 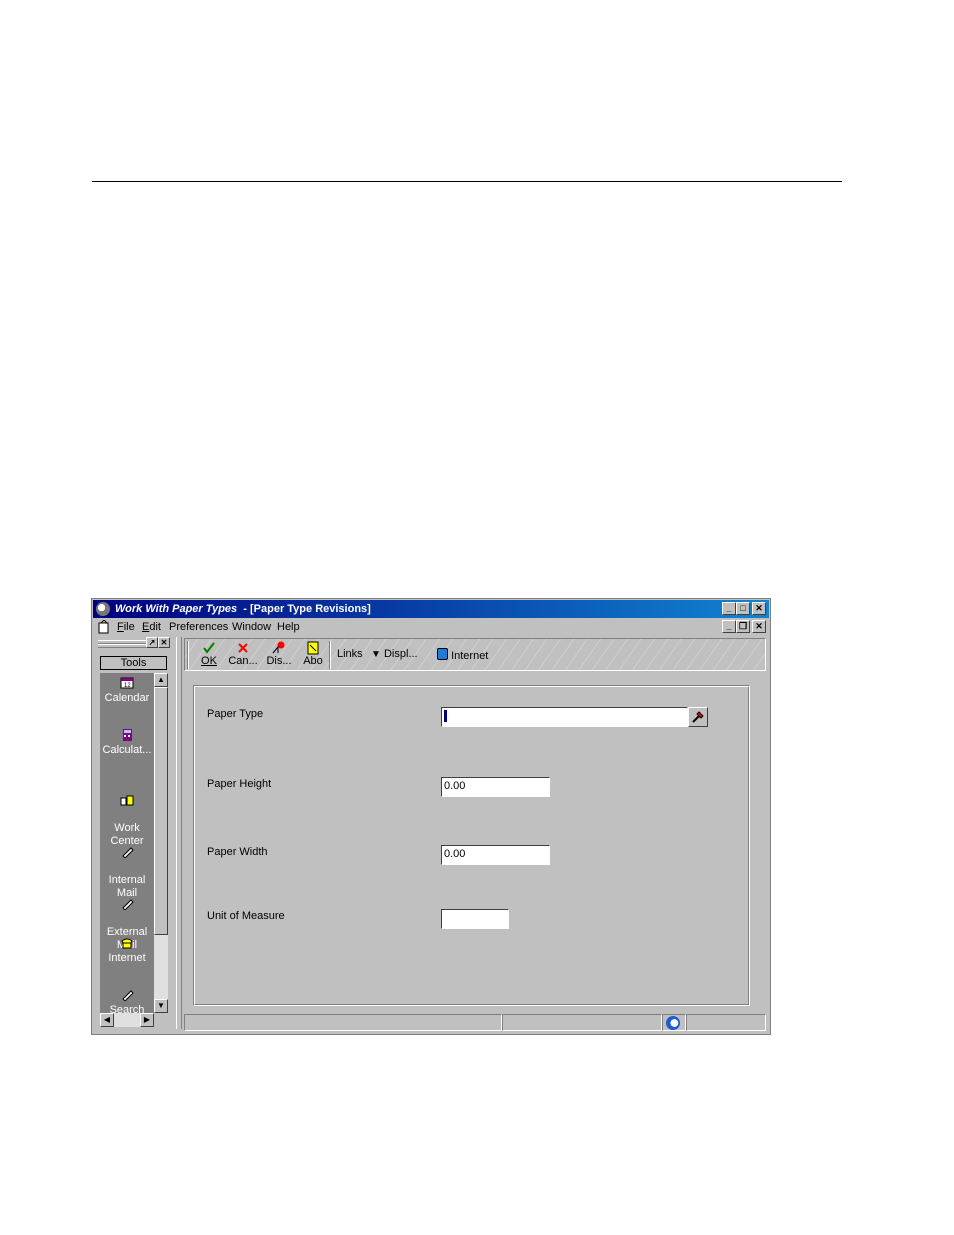 I want to click on tools-horizontal-scrollbar: ◀ ▶, so click(x=127, y=1020).